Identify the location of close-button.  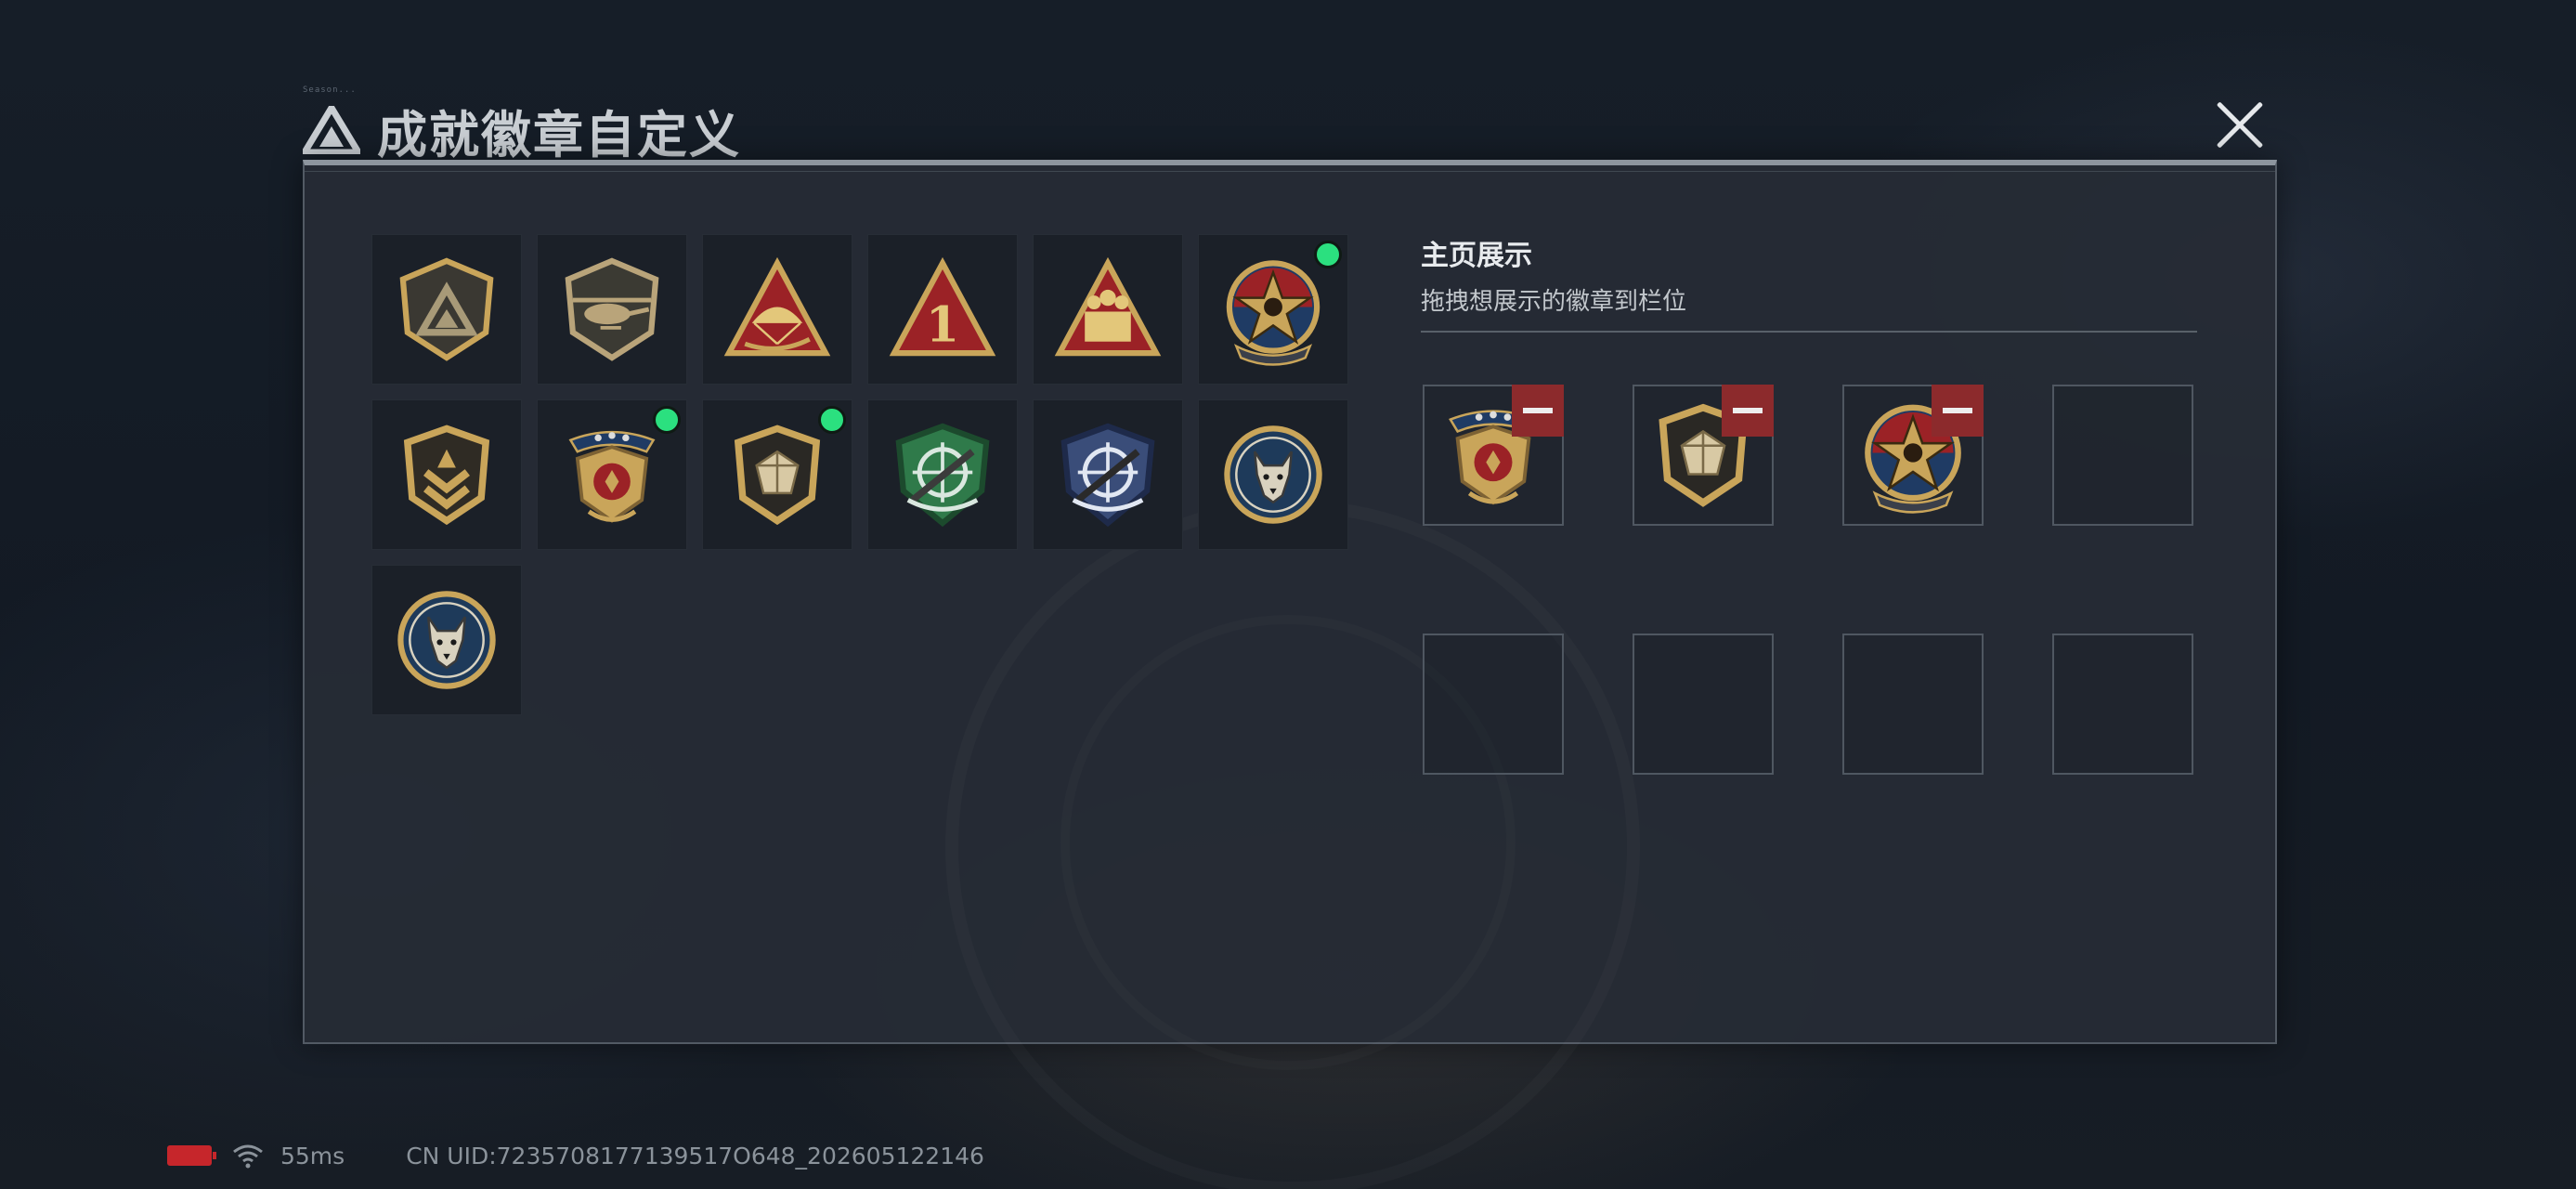
(2239, 125).